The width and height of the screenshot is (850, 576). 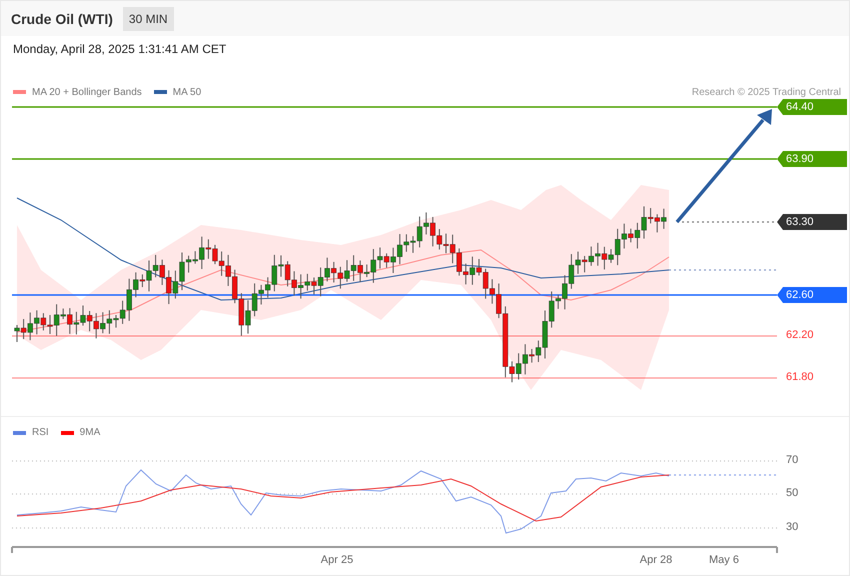 What do you see at coordinates (724, 560) in the screenshot?
I see `date-label: May 6` at bounding box center [724, 560].